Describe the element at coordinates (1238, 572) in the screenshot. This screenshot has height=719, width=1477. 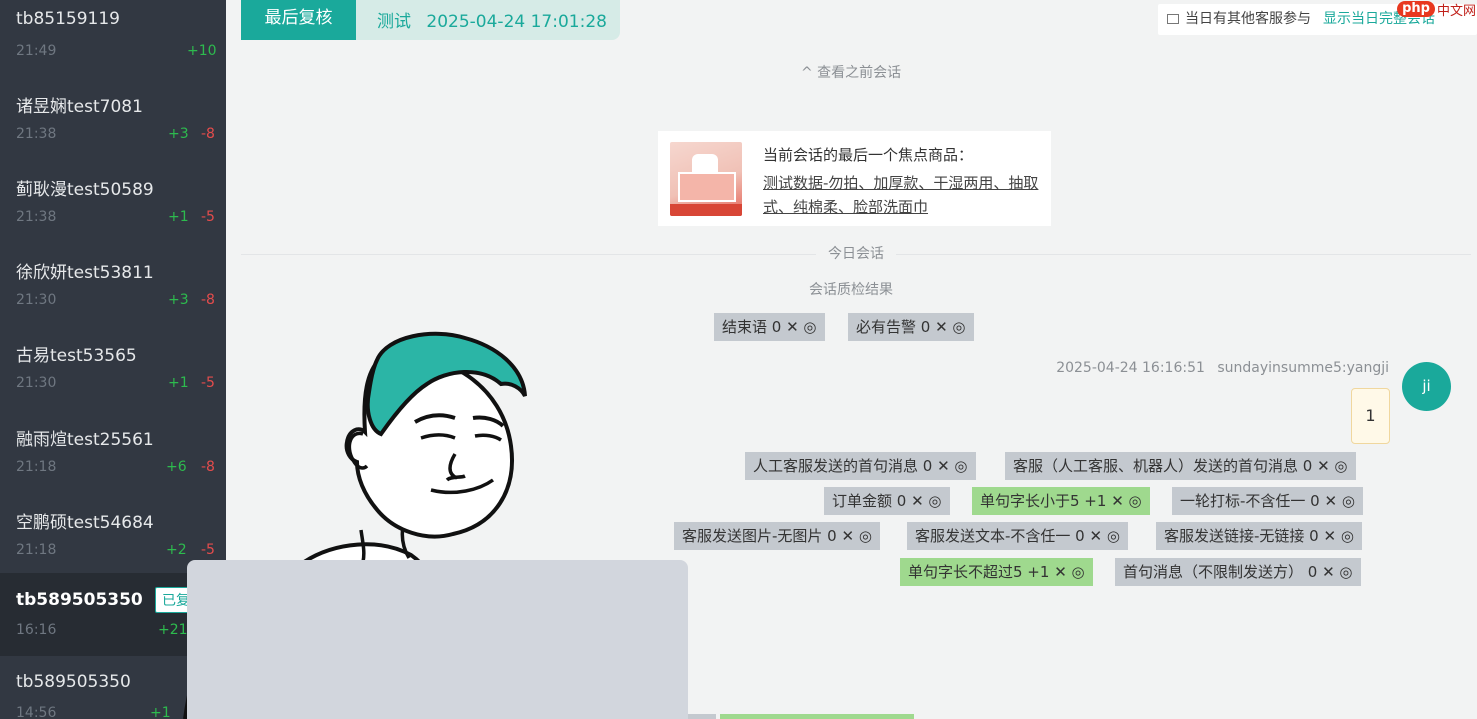
I see `qc-tag: 首句消息（不限制发送方） 0 ✕ ◎` at that location.